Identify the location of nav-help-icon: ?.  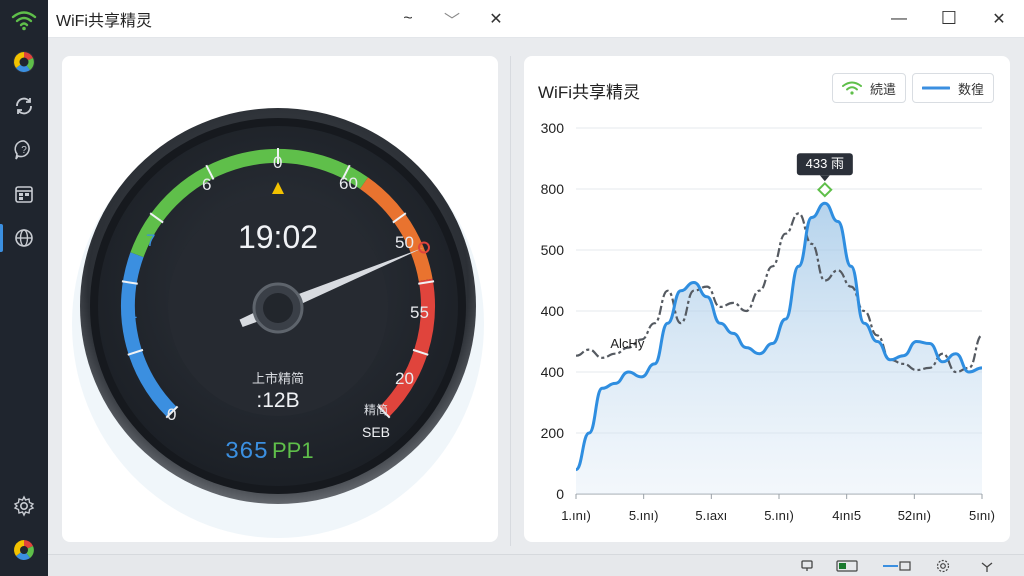
(24, 150).